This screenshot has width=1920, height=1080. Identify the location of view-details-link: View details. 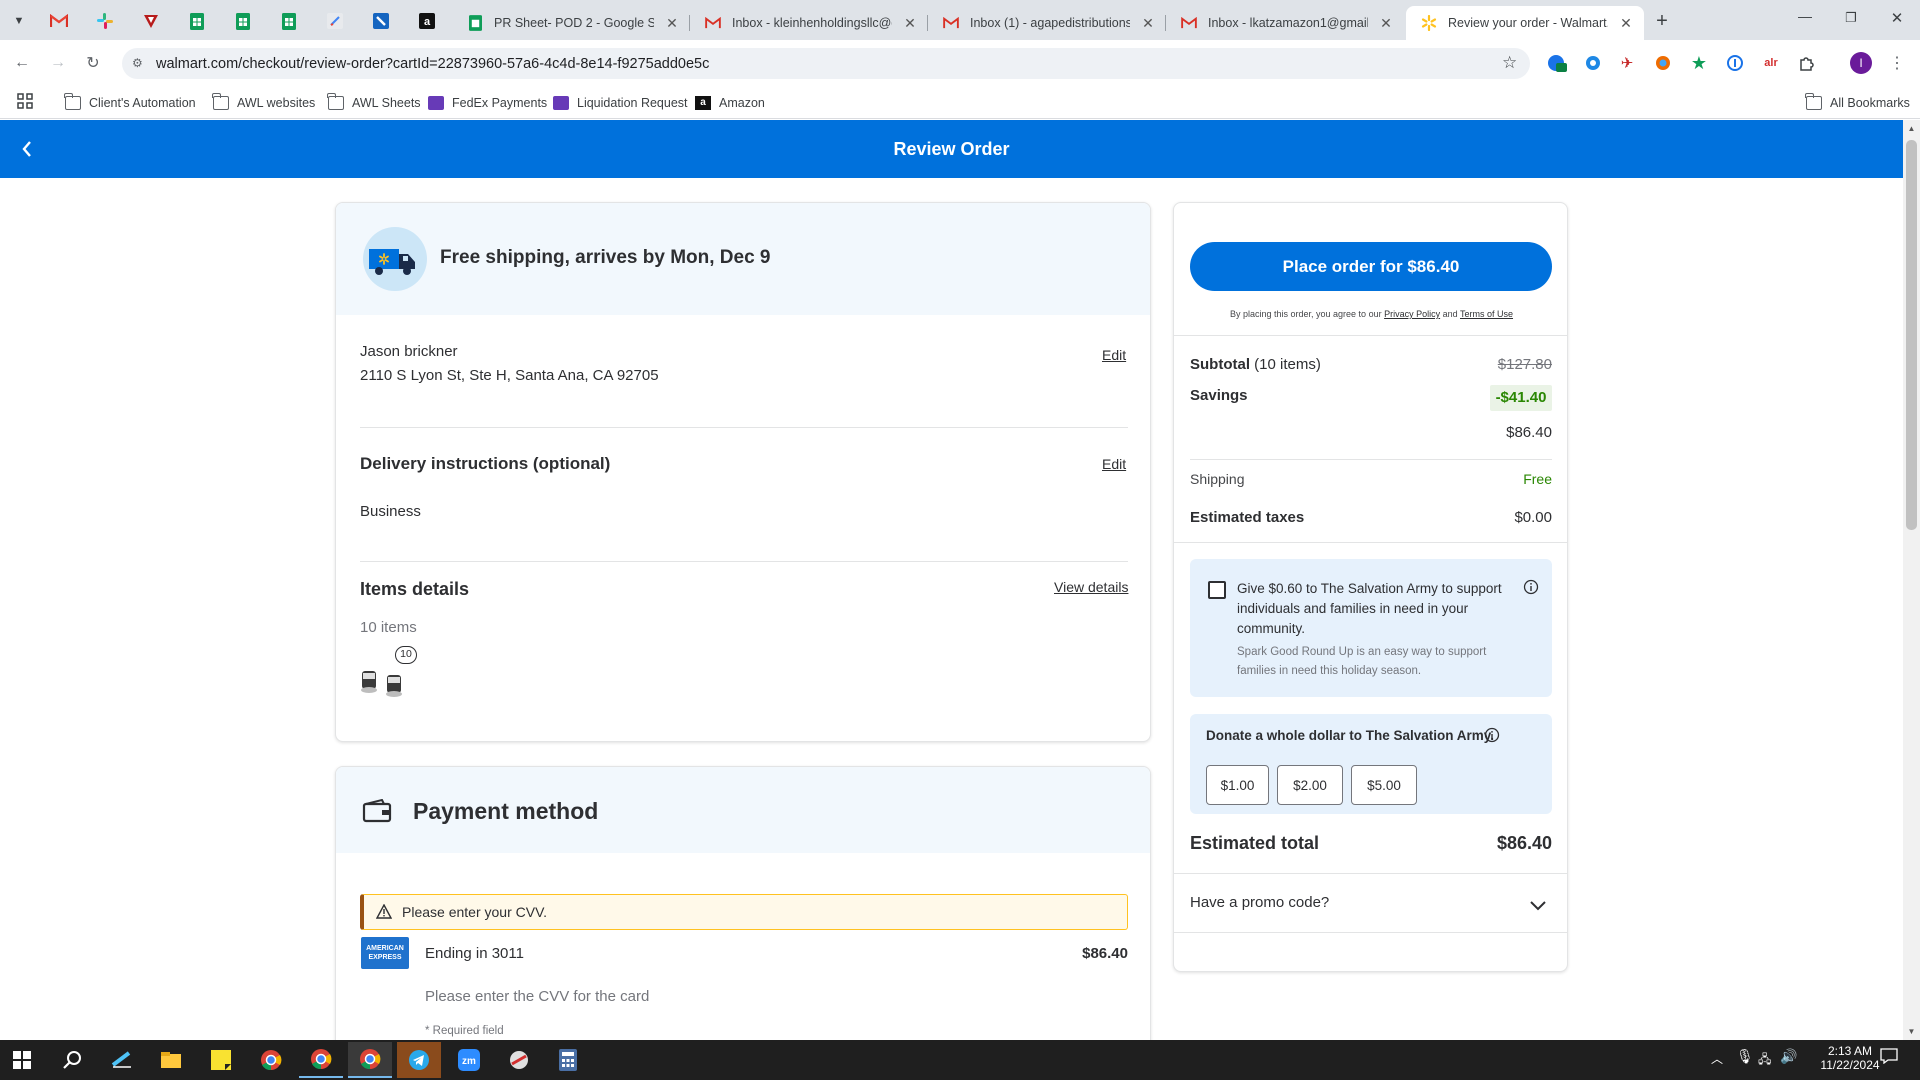
(1091, 587).